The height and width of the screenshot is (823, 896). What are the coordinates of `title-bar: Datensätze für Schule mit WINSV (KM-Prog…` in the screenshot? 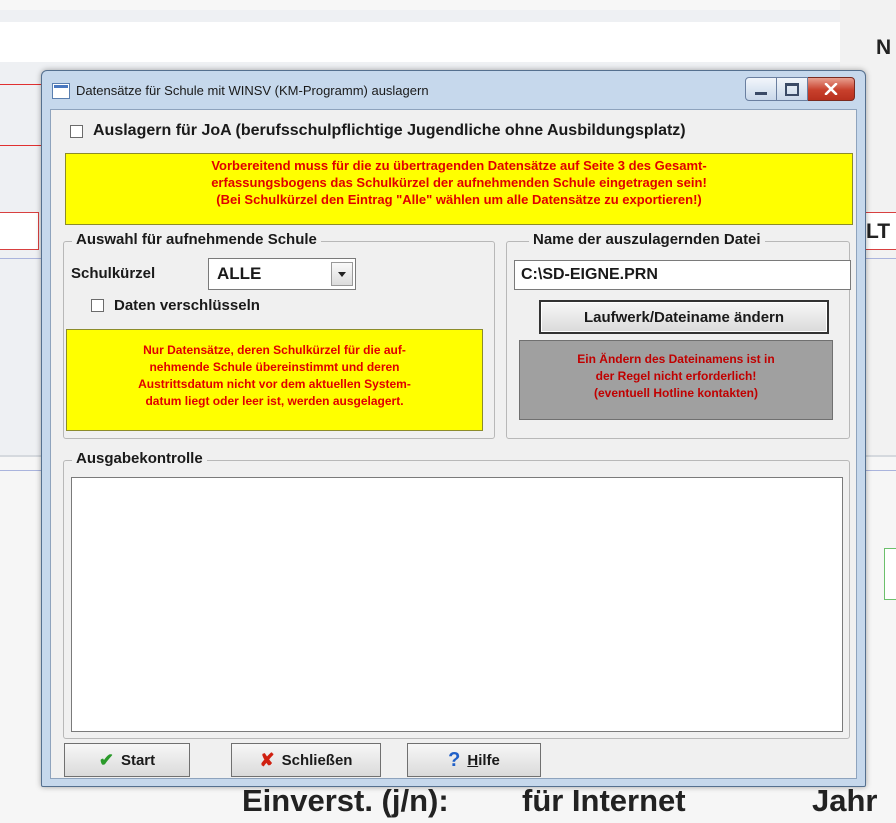 It's located at (453, 90).